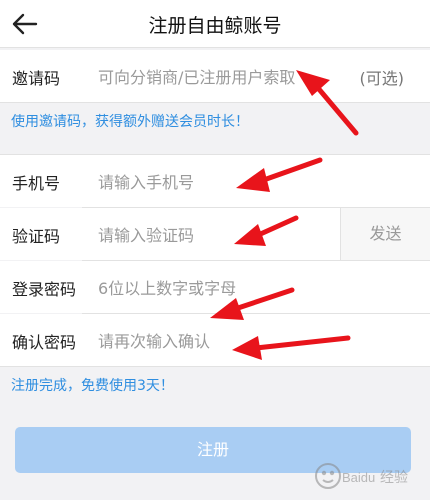 The width and height of the screenshot is (430, 500). What do you see at coordinates (382, 78) in the screenshot?
I see `optional-tag: (可选)` at bounding box center [382, 78].